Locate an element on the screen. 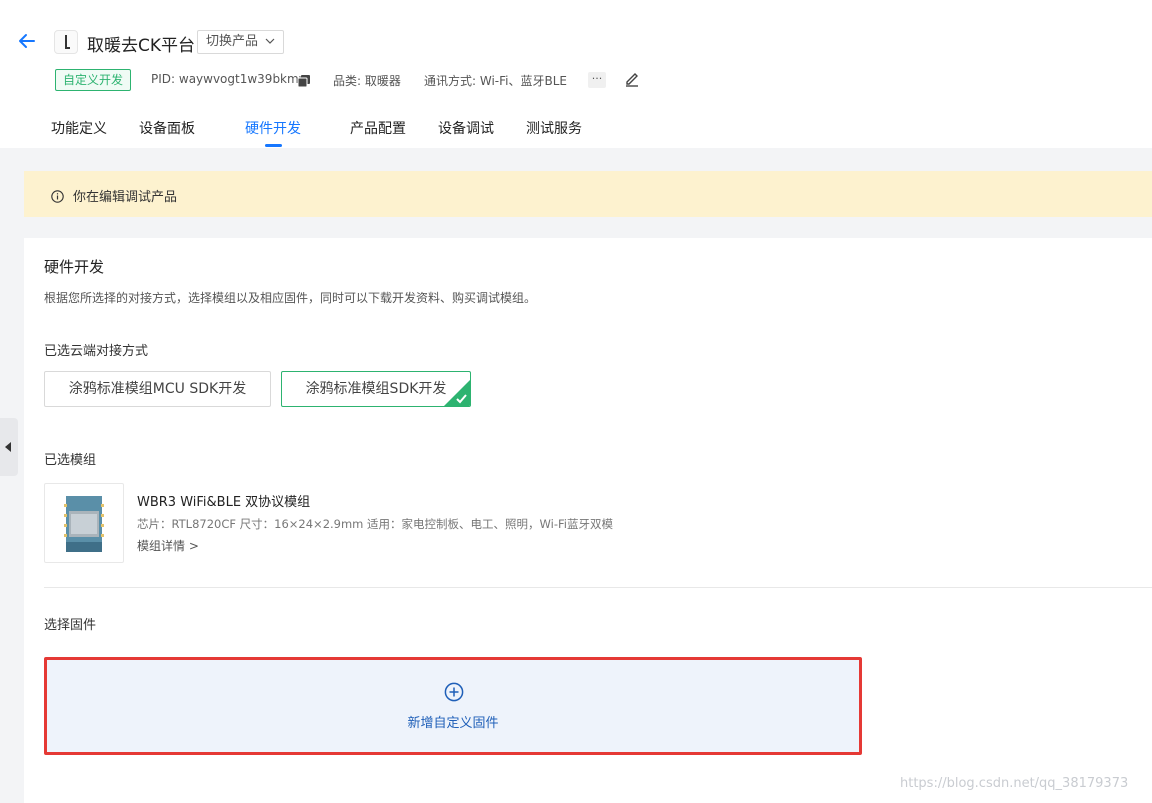  product-thumbnail-icon is located at coordinates (66, 42).